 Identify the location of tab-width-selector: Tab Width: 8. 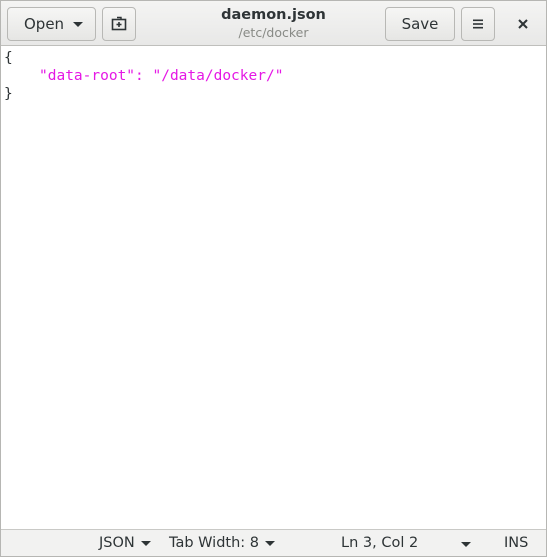
(222, 543).